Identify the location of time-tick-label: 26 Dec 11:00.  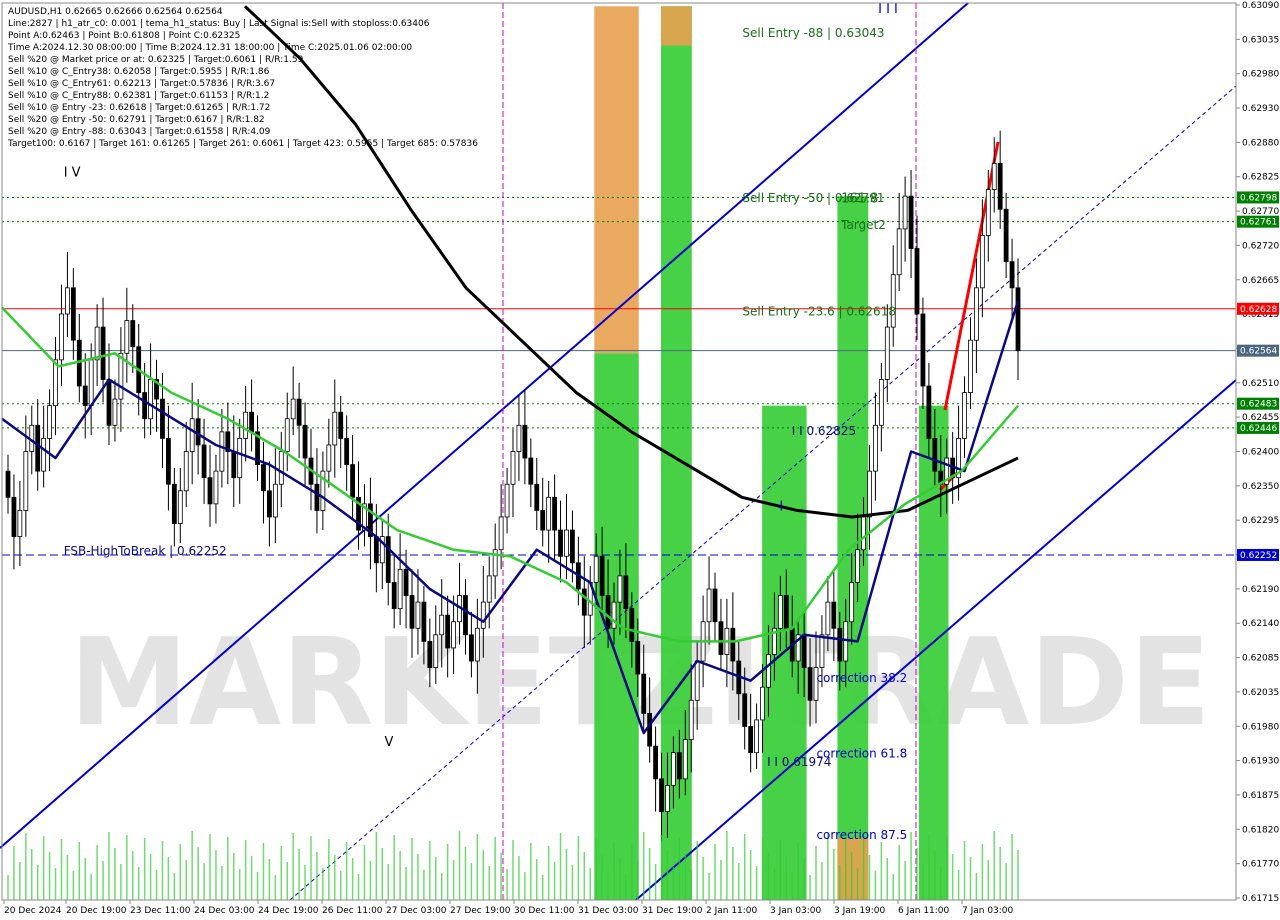
(352, 911).